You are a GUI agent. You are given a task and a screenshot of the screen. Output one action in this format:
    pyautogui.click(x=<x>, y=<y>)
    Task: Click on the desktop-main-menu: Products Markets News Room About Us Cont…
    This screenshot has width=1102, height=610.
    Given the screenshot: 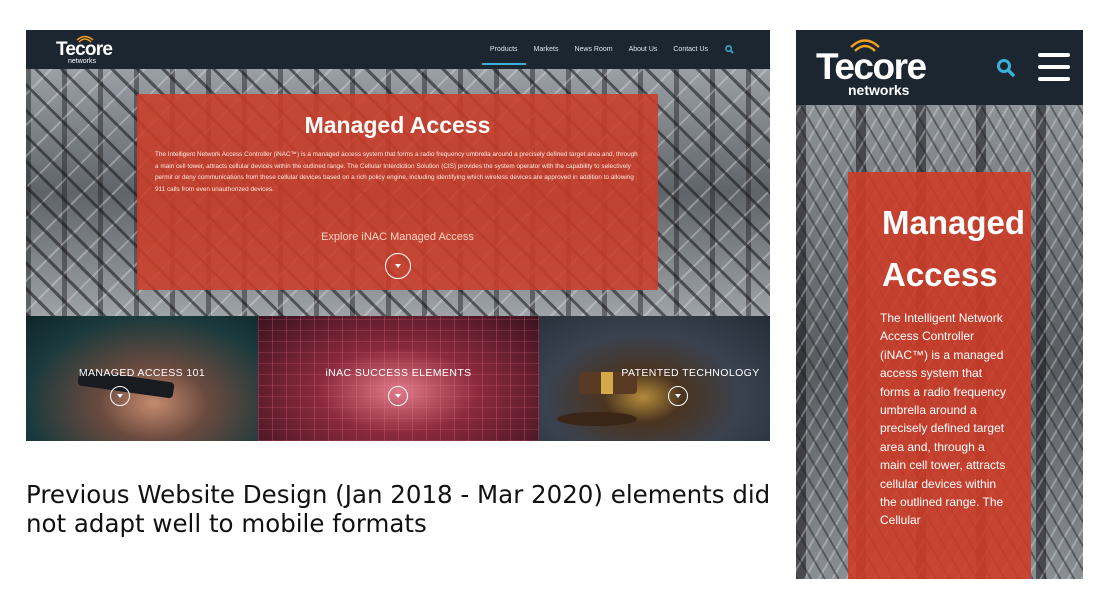 What is the action you would take?
    pyautogui.click(x=608, y=49)
    